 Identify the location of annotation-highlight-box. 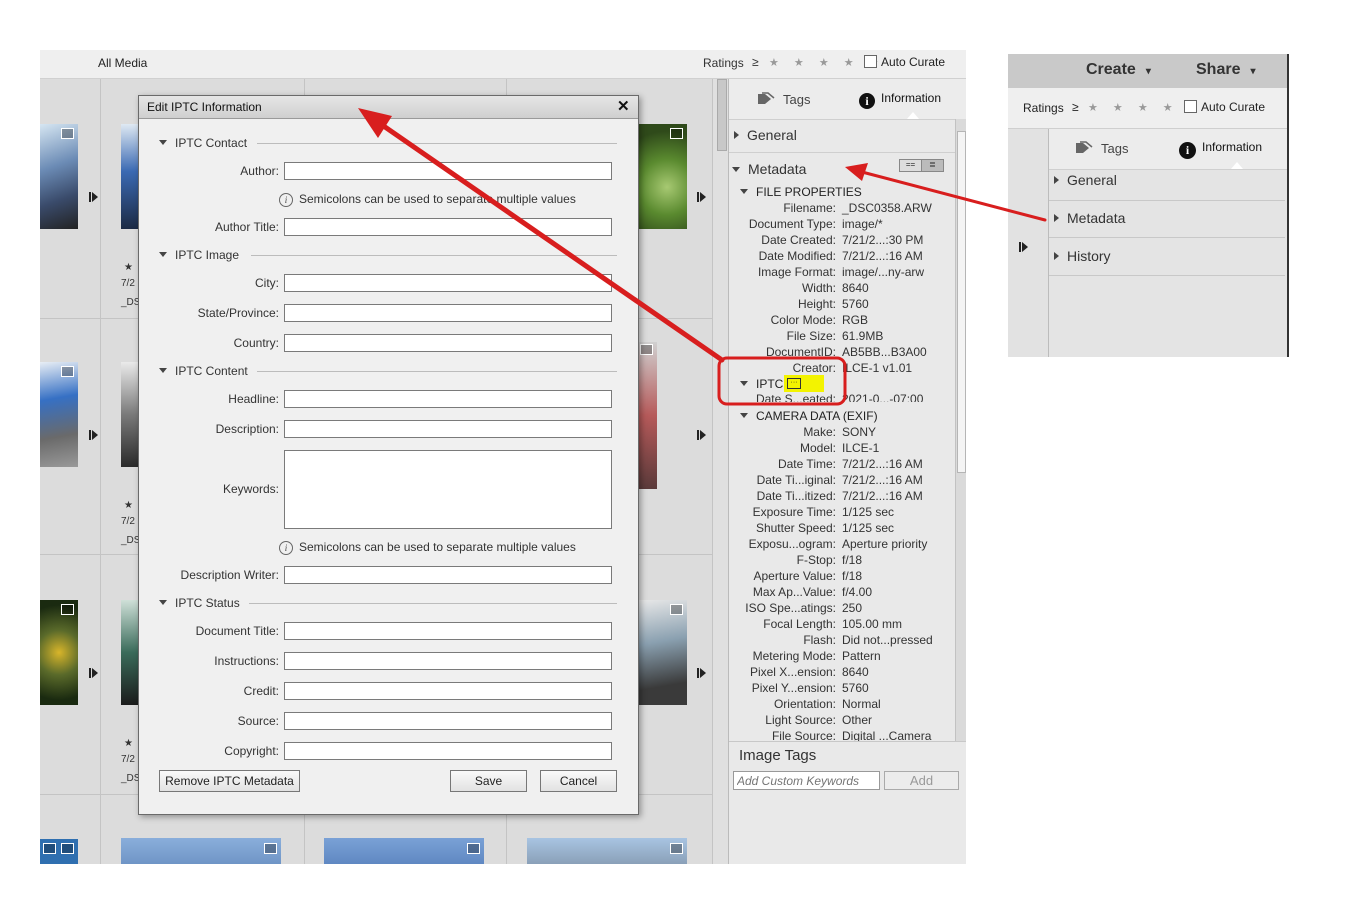
(782, 381).